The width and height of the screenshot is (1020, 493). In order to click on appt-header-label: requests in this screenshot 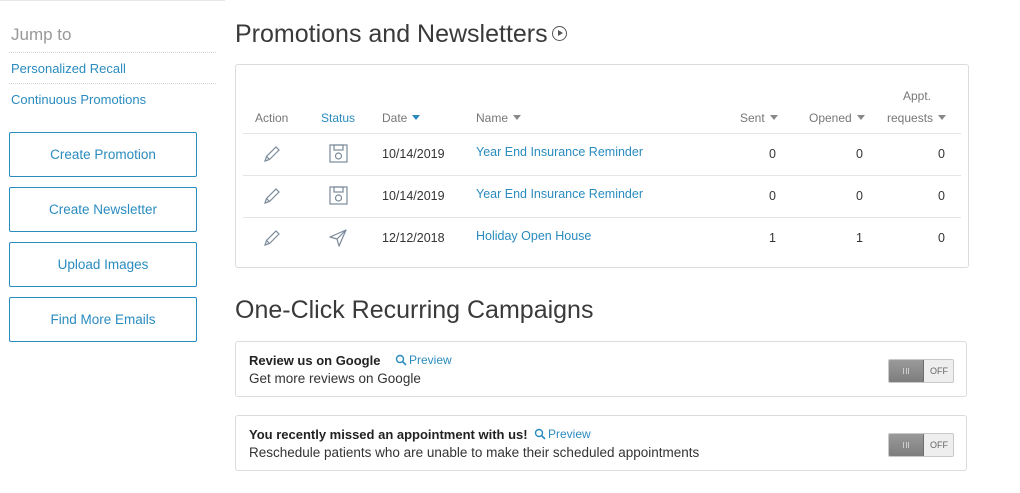, I will do `click(910, 118)`.